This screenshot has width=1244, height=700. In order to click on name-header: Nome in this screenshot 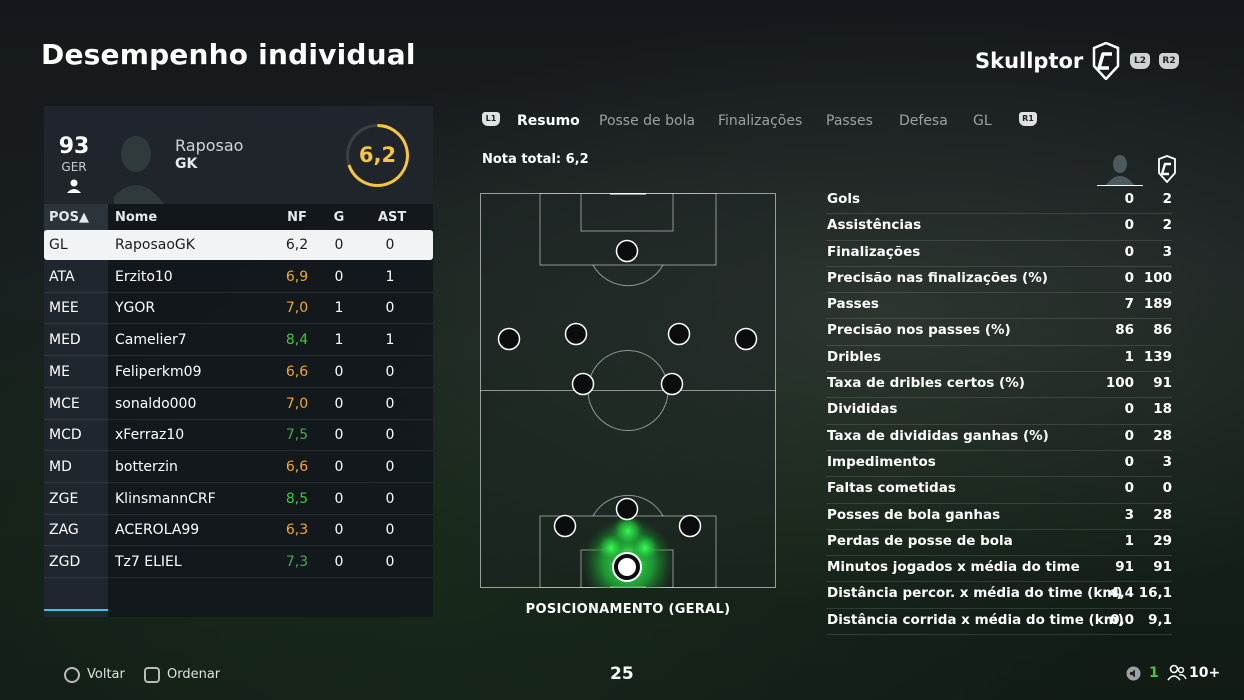, I will do `click(136, 217)`.